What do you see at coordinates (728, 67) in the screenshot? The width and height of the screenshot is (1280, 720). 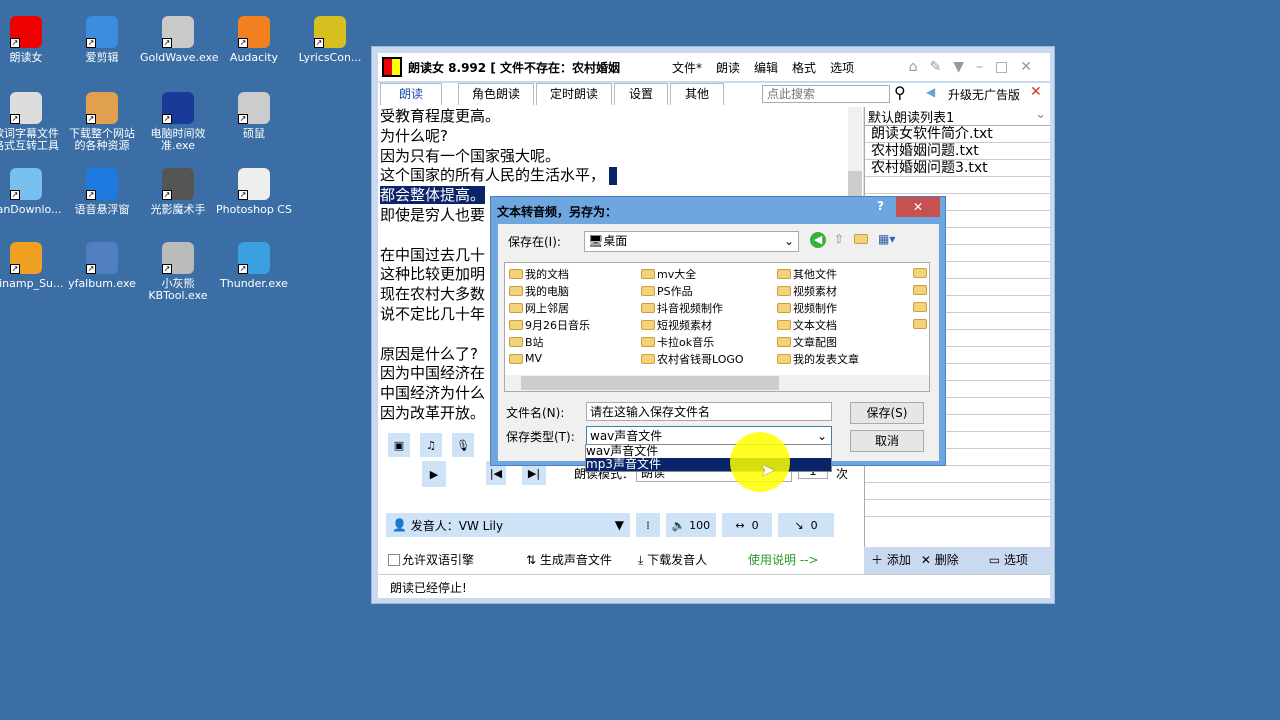 I see `menu-item: 朗读` at bounding box center [728, 67].